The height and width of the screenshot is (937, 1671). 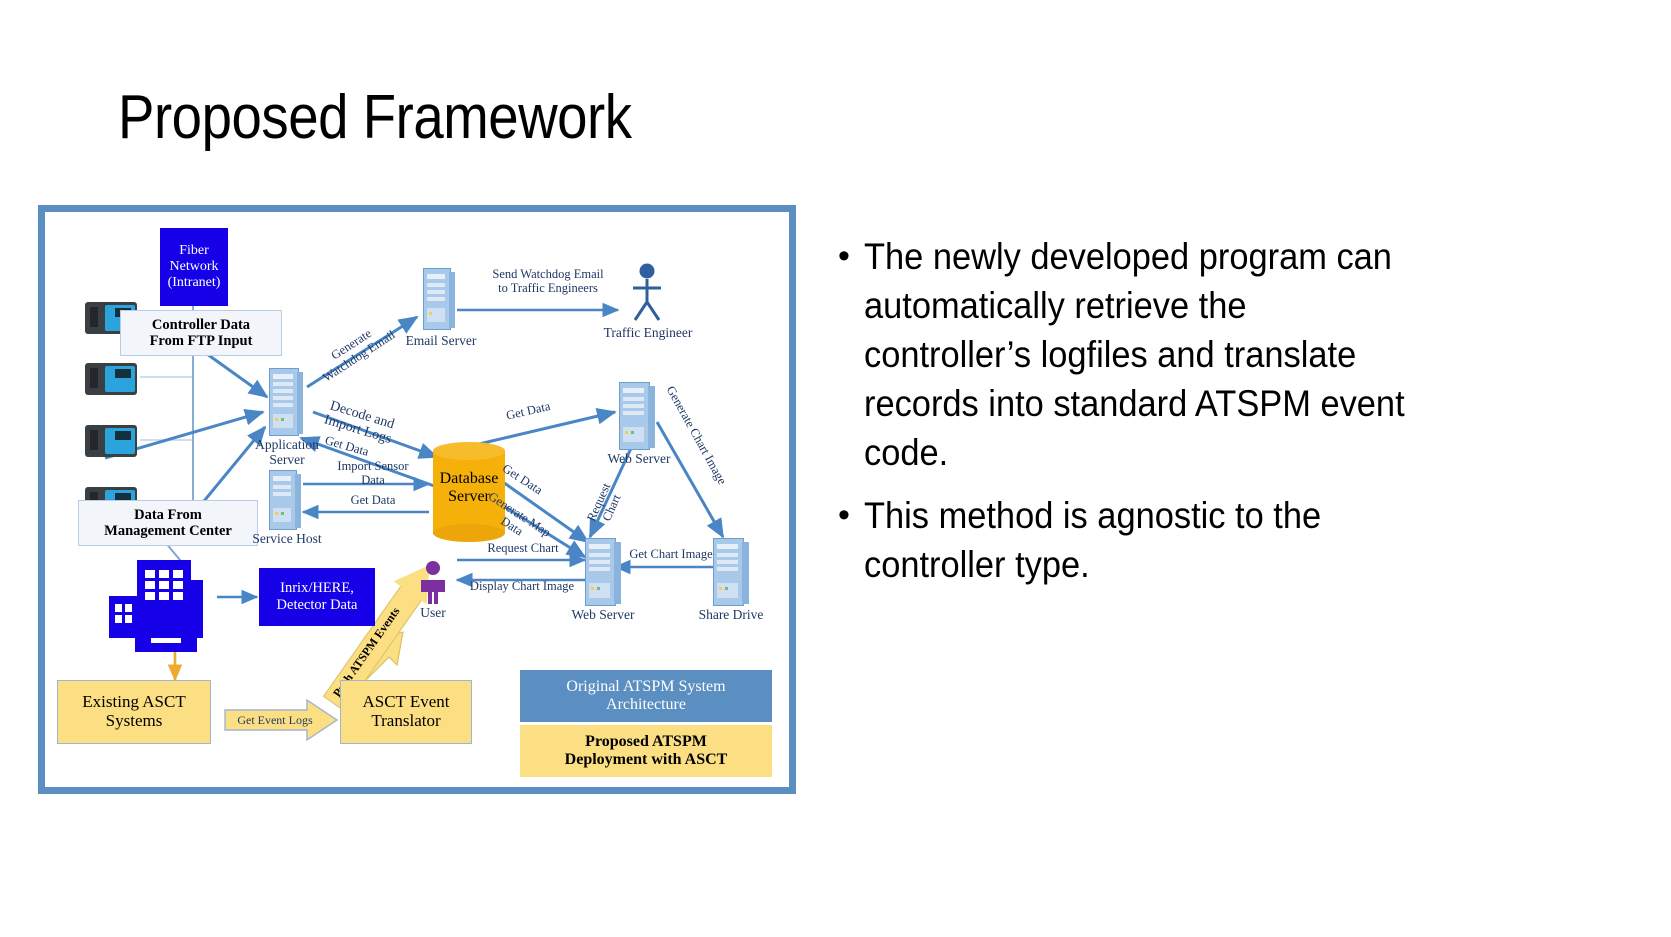 What do you see at coordinates (201, 324) in the screenshot?
I see `controller-data-line-1: Controller Data` at bounding box center [201, 324].